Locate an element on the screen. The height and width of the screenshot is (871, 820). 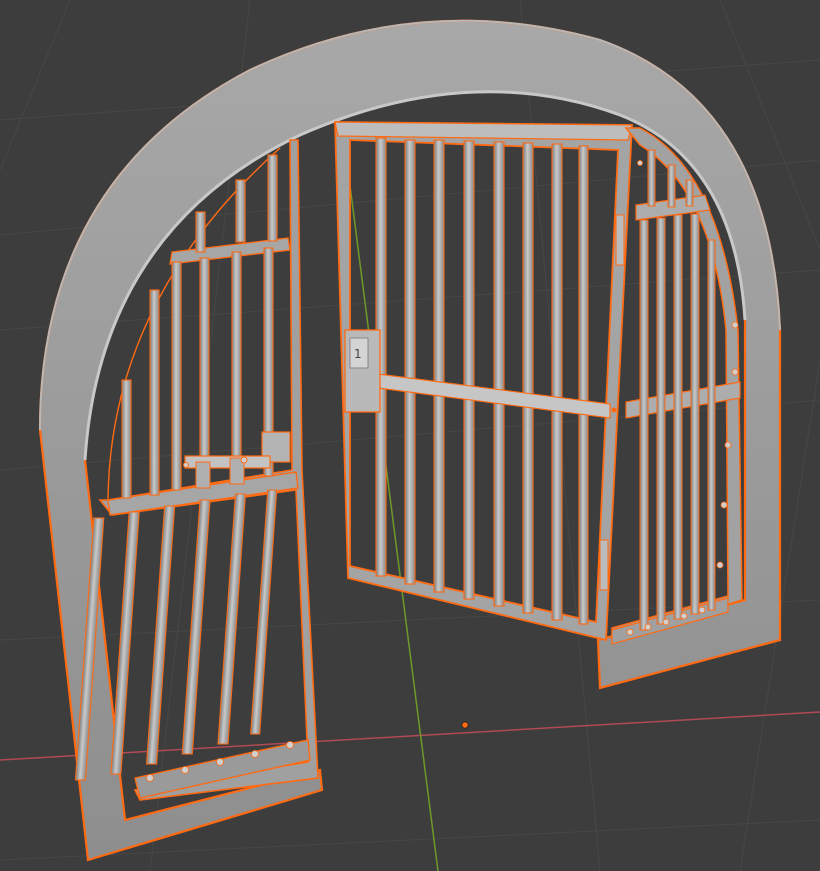
door-lock: 1 is located at coordinates (362, 371).